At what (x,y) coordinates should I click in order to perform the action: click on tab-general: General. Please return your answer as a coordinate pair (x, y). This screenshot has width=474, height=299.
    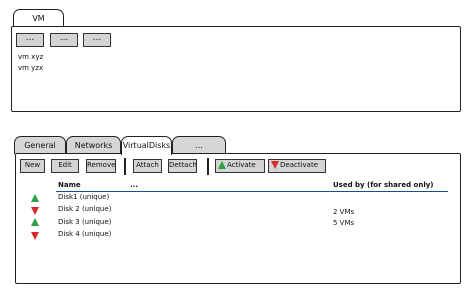
    Looking at the image, I should click on (40, 145).